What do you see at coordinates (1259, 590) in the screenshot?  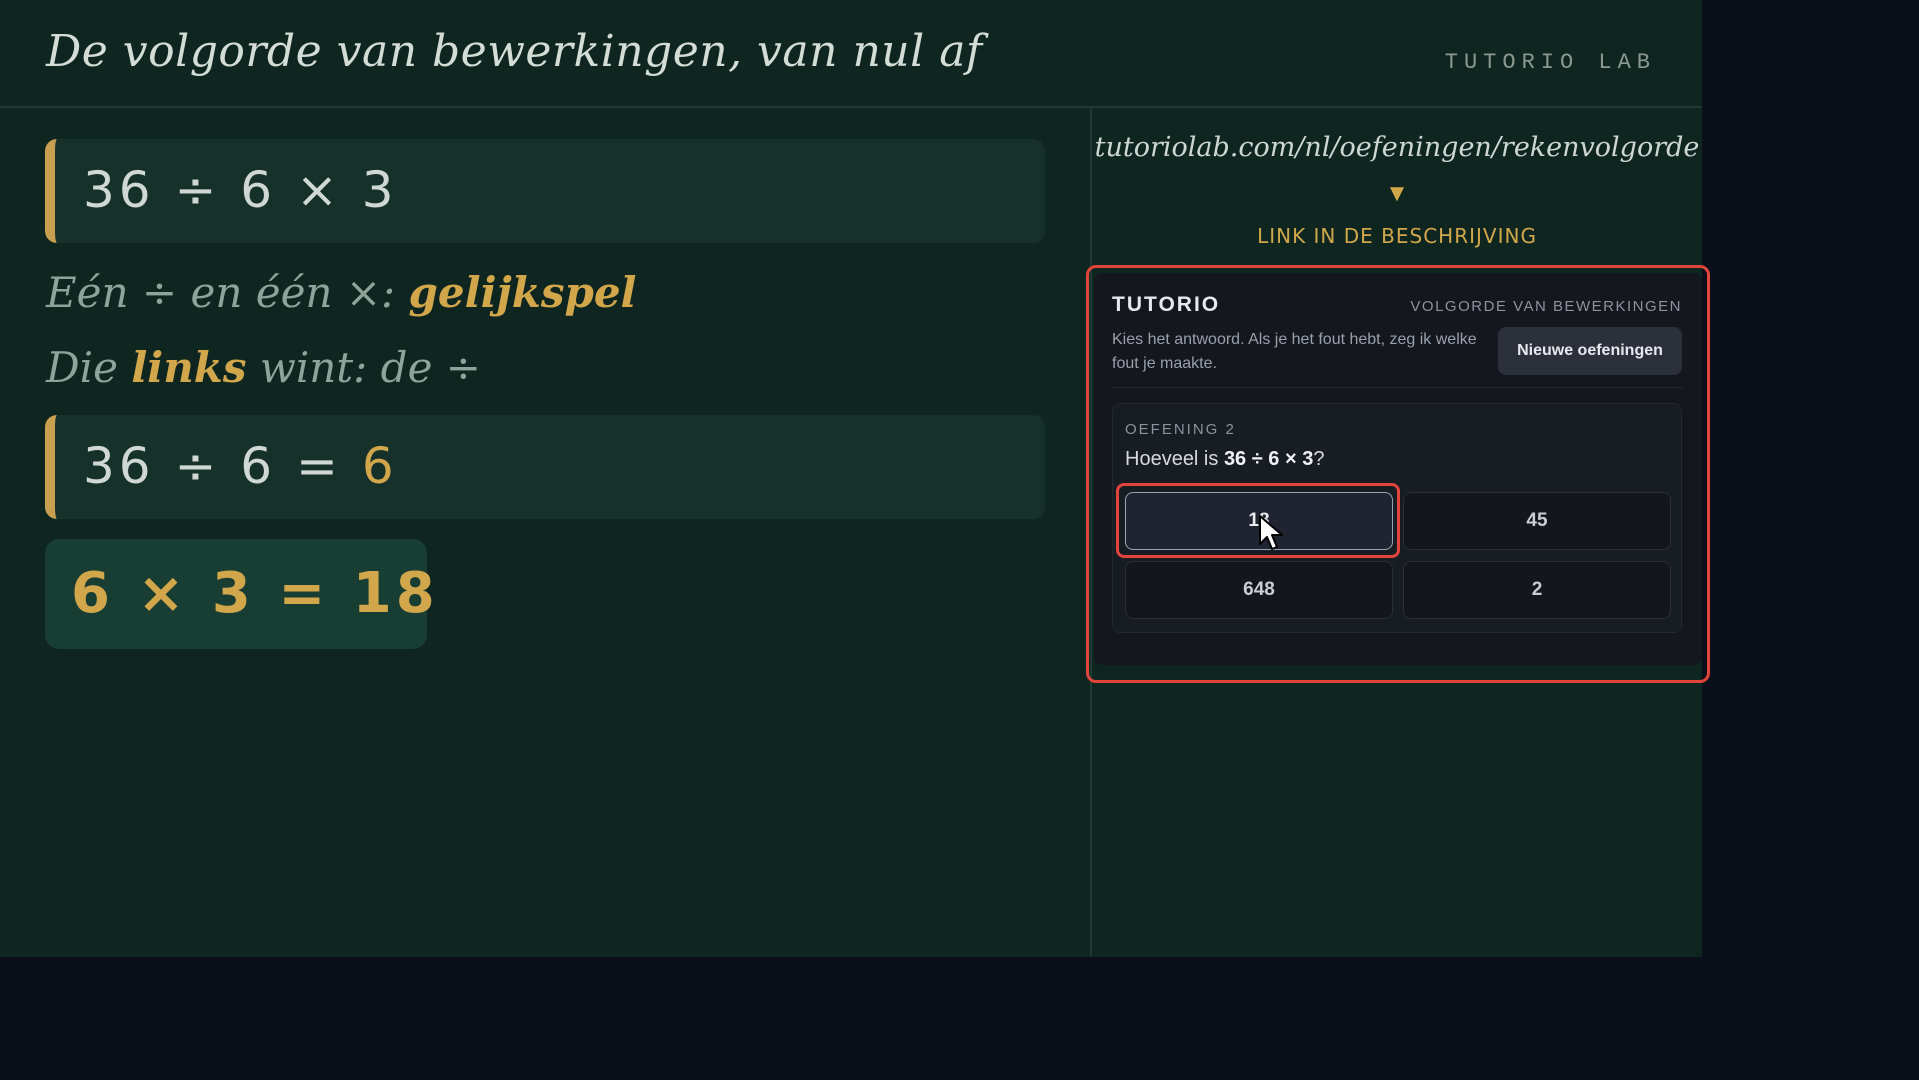 I see `answer-option-3: 648` at bounding box center [1259, 590].